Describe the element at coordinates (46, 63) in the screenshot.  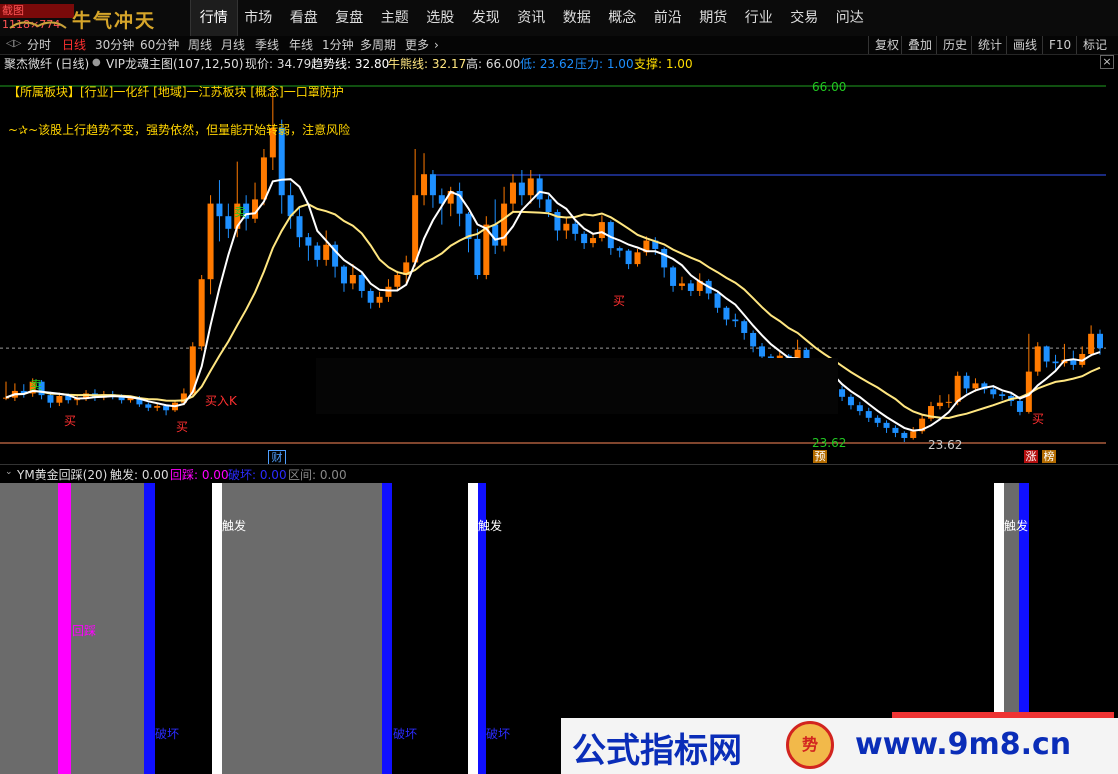
I see `stock-name: 聚杰微纤 (日线)` at that location.